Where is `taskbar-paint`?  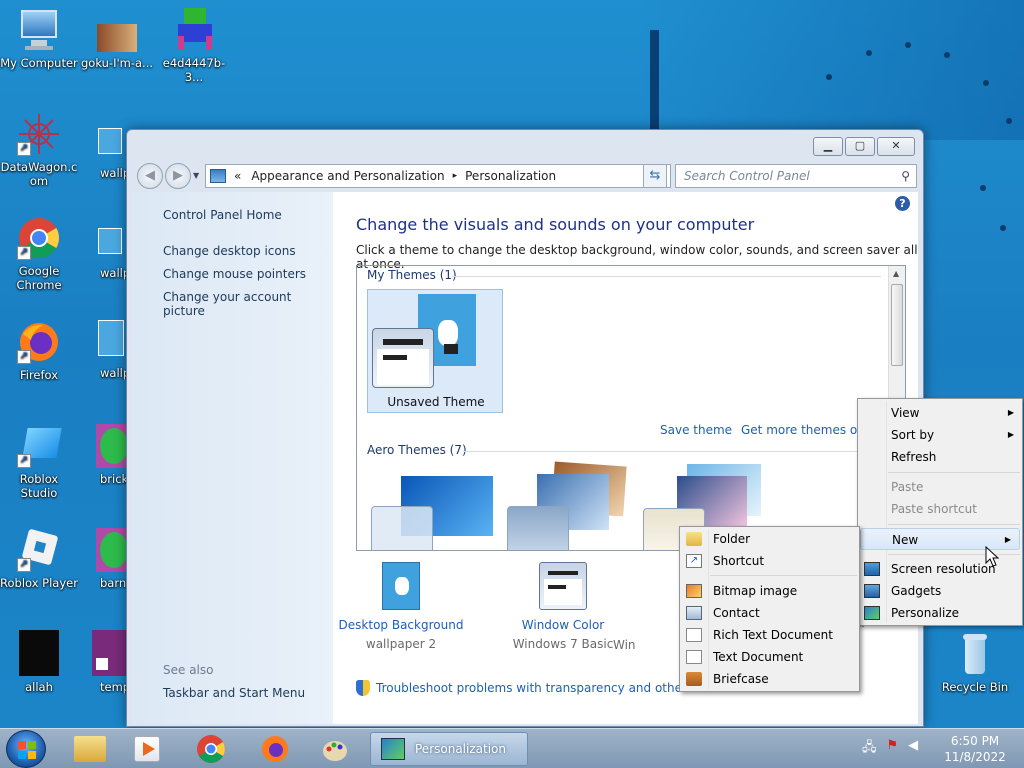
taskbar-paint is located at coordinates (336, 749).